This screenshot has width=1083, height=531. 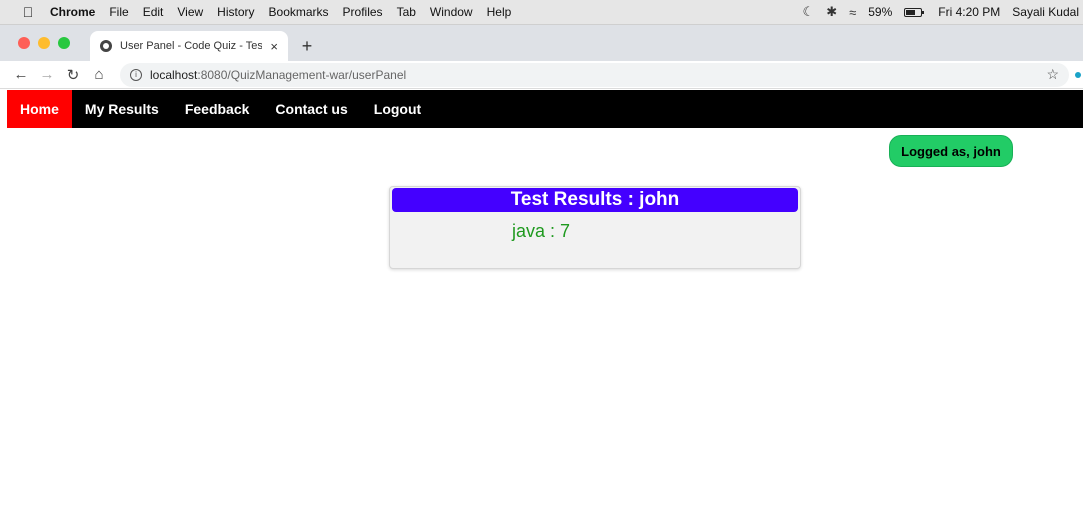 I want to click on globe-icon, so click(x=106, y=46).